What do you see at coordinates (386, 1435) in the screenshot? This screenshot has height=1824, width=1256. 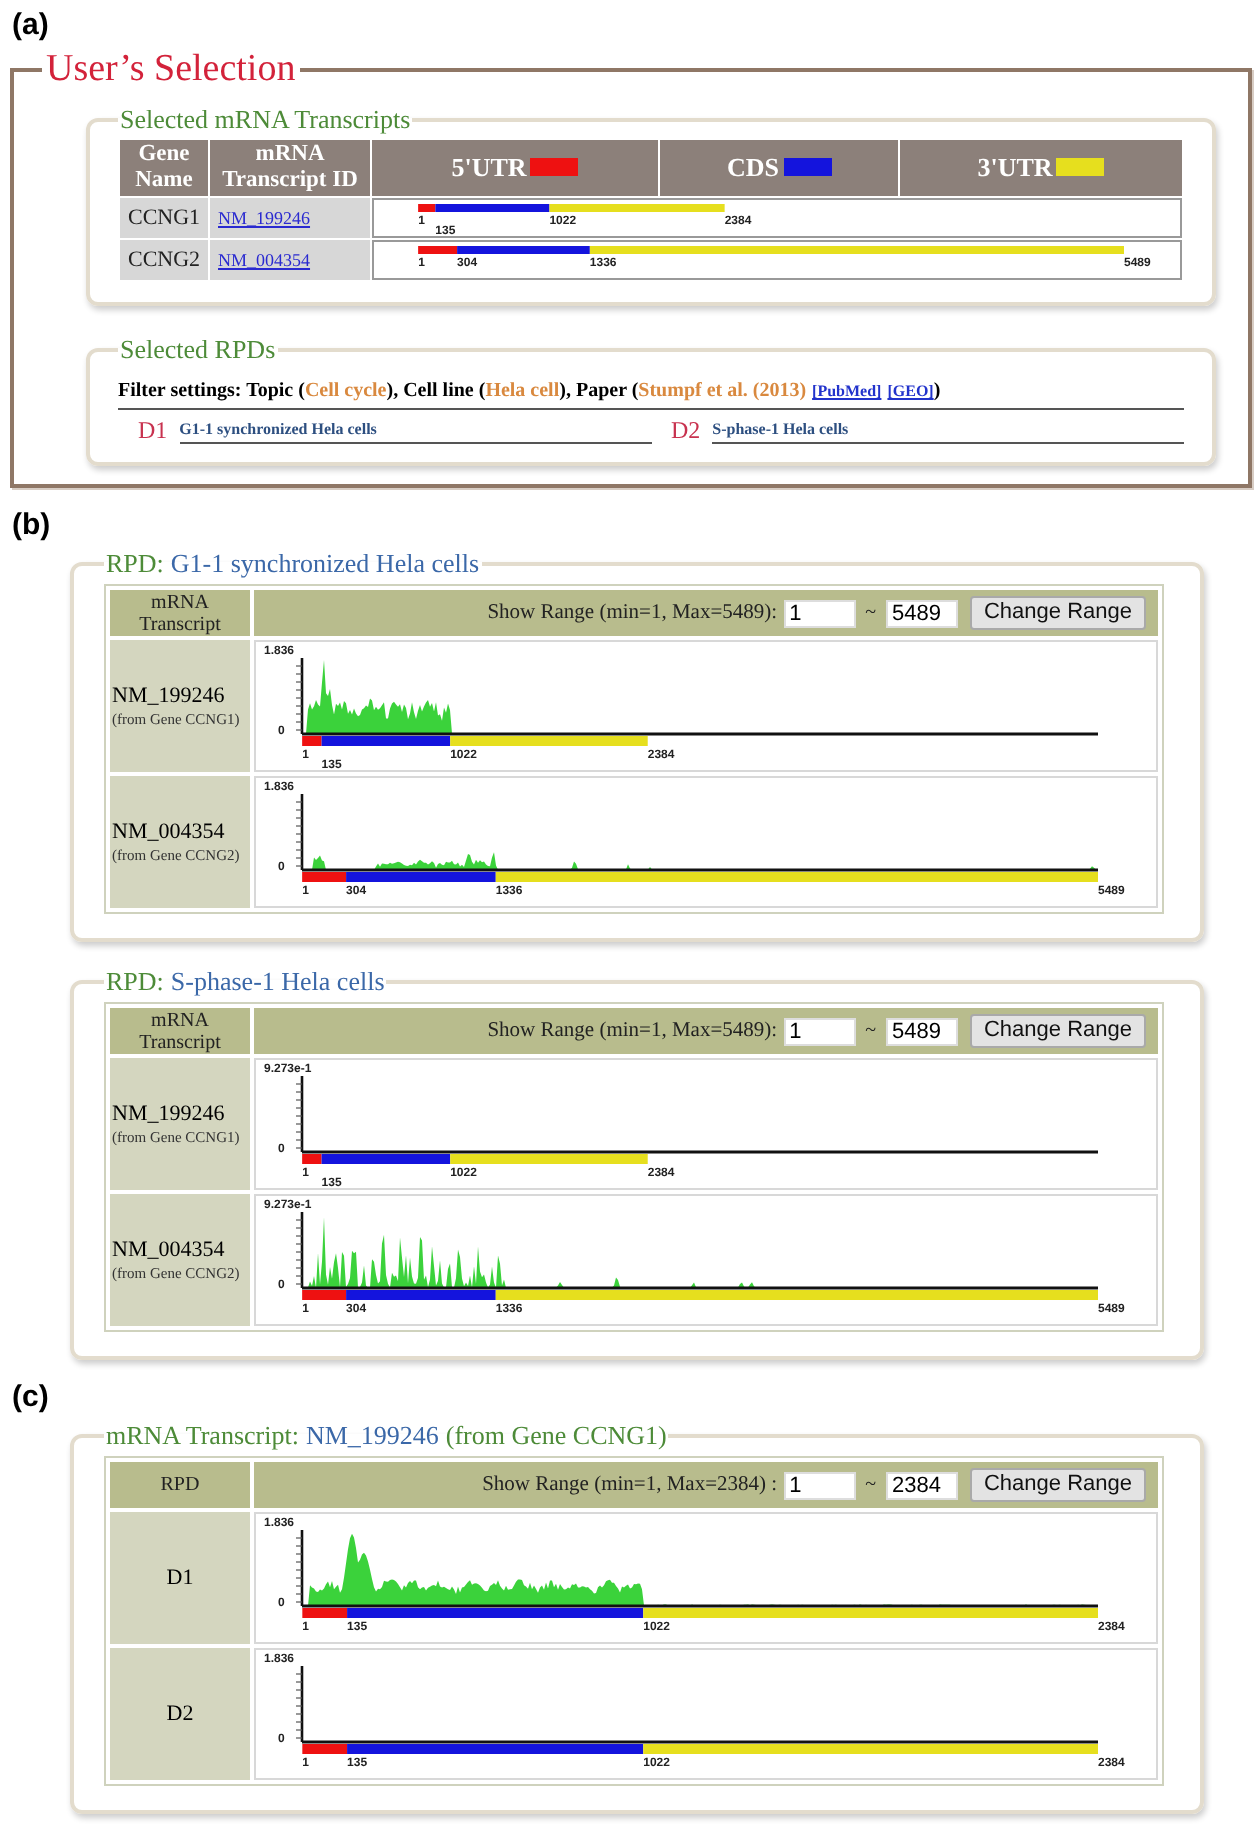 I see `panel-title: mRNA Transcript: NM_199246 (from Gene CCNG1)` at bounding box center [386, 1435].